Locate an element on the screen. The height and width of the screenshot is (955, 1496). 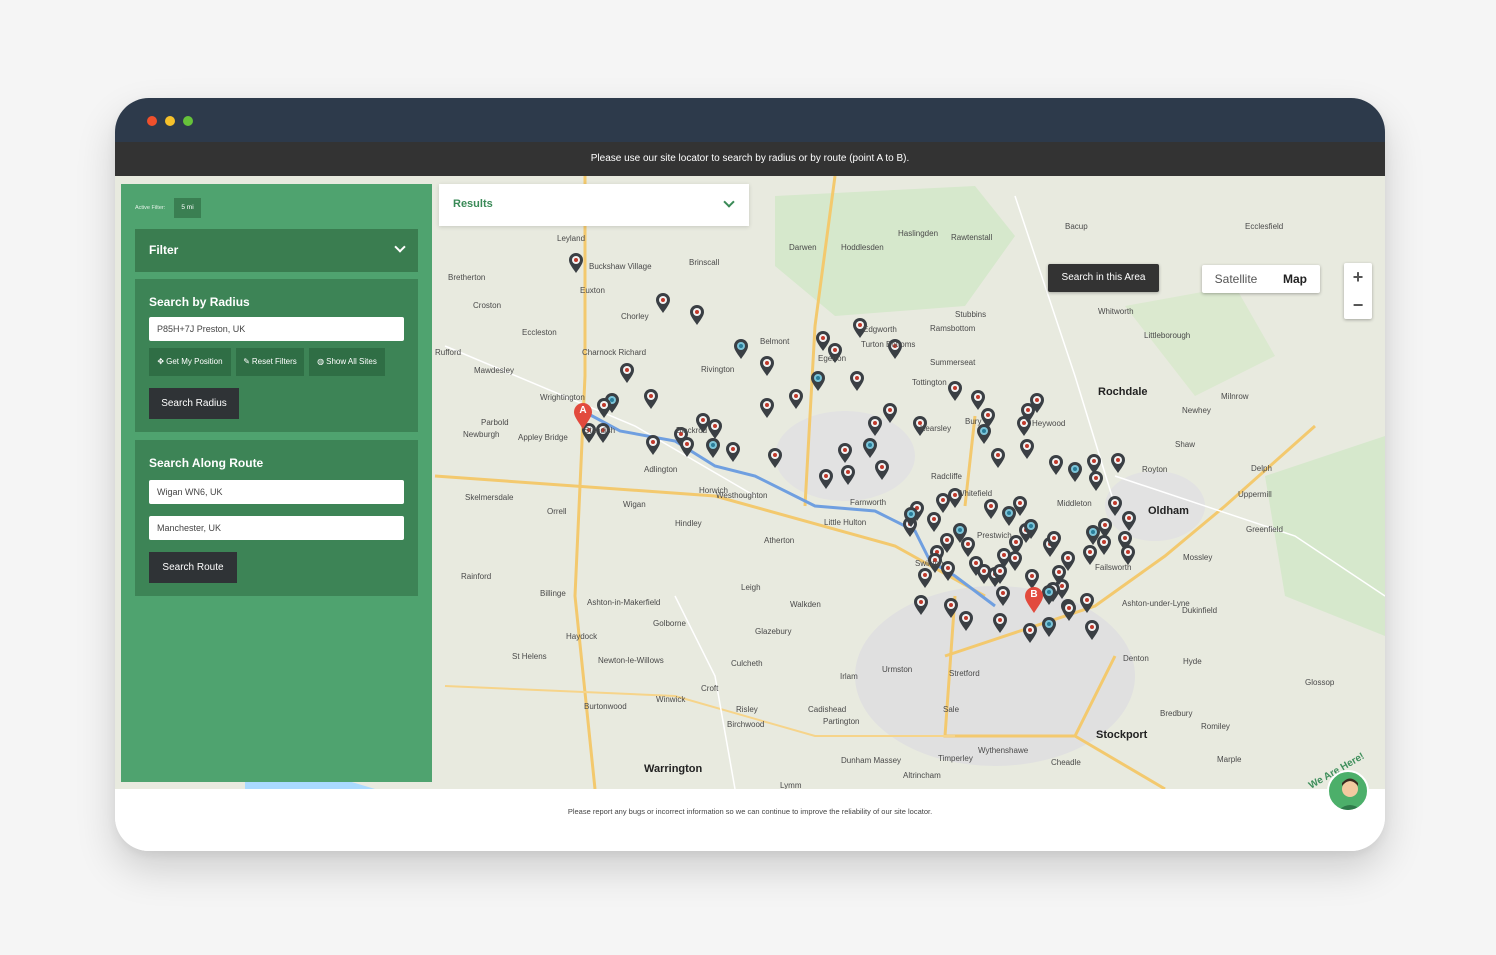
place-label: Croft is located at coordinates (710, 688).